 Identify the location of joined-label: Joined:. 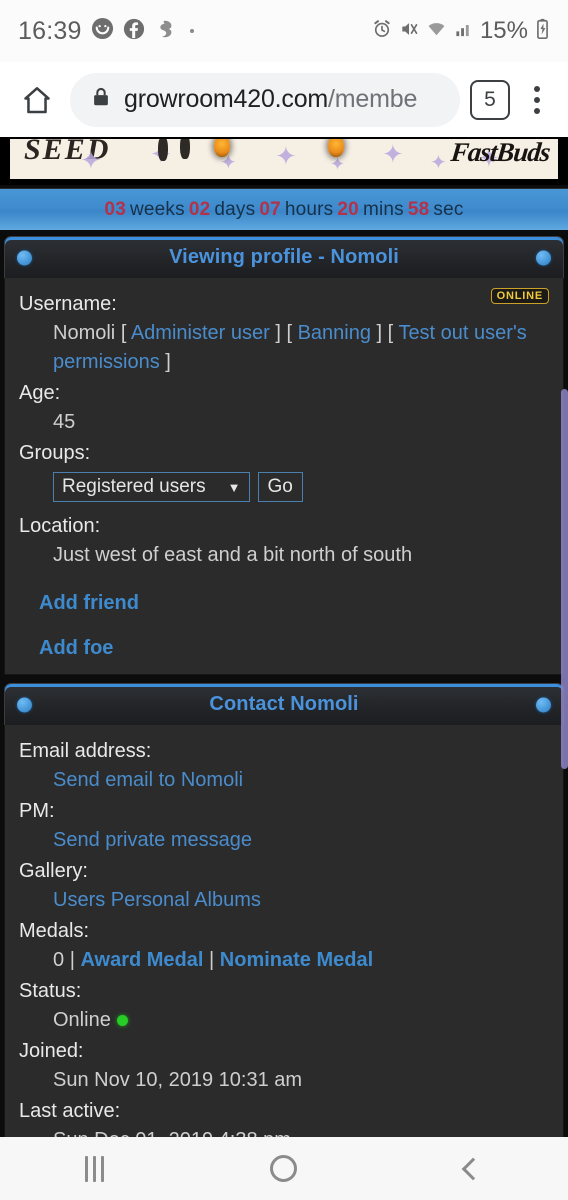
(51, 1051).